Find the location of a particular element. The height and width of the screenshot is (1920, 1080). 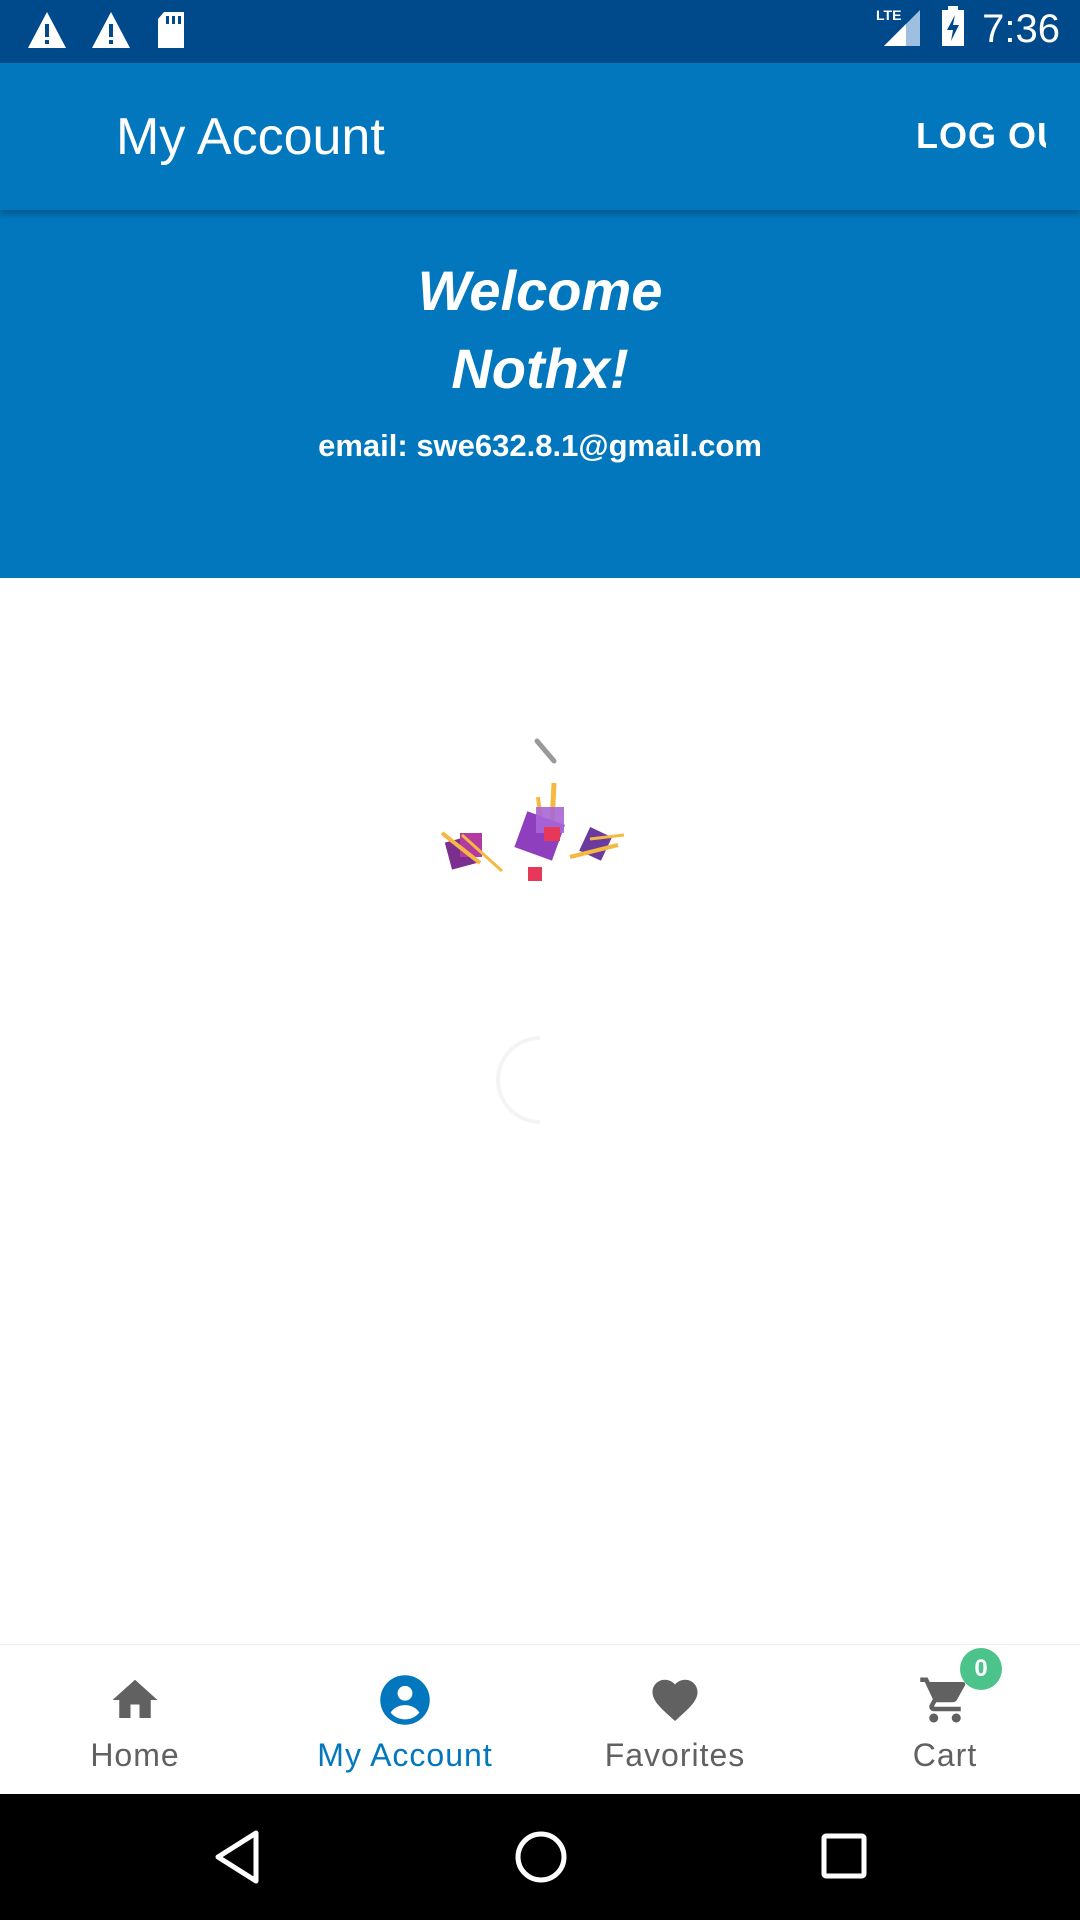

heart-icon is located at coordinates (675, 1700).